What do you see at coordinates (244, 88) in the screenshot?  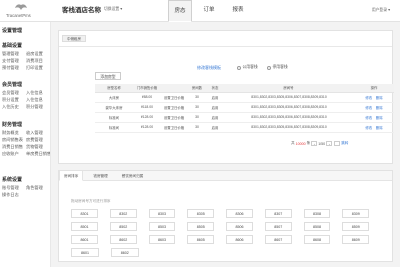 I see `table-header-row: 房型名称 门市销售价格 房间数 状态 房间号 操作` at bounding box center [244, 88].